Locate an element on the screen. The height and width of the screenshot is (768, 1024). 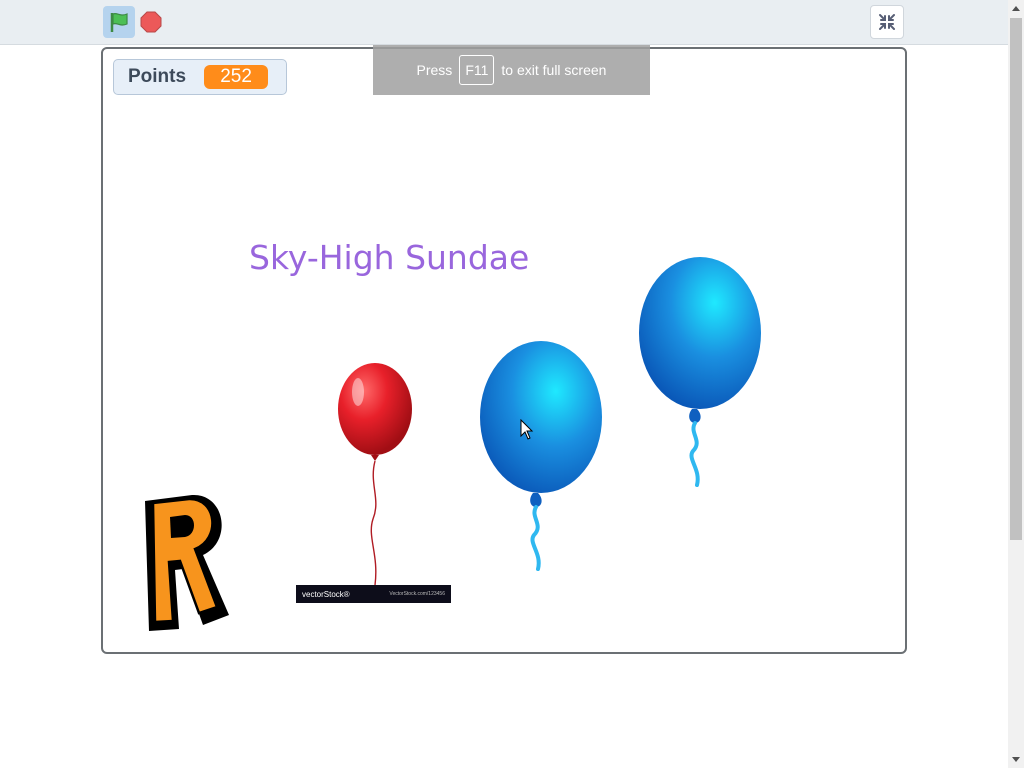
exit-fullscreen-icon is located at coordinates (887, 22).